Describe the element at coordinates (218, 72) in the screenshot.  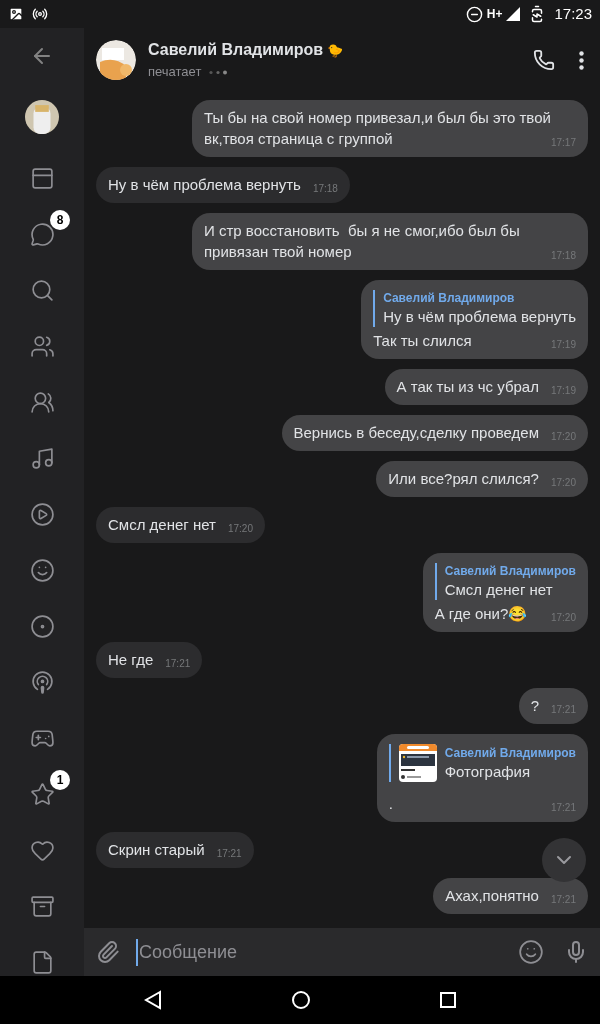
I see `typing-dots-icon` at that location.